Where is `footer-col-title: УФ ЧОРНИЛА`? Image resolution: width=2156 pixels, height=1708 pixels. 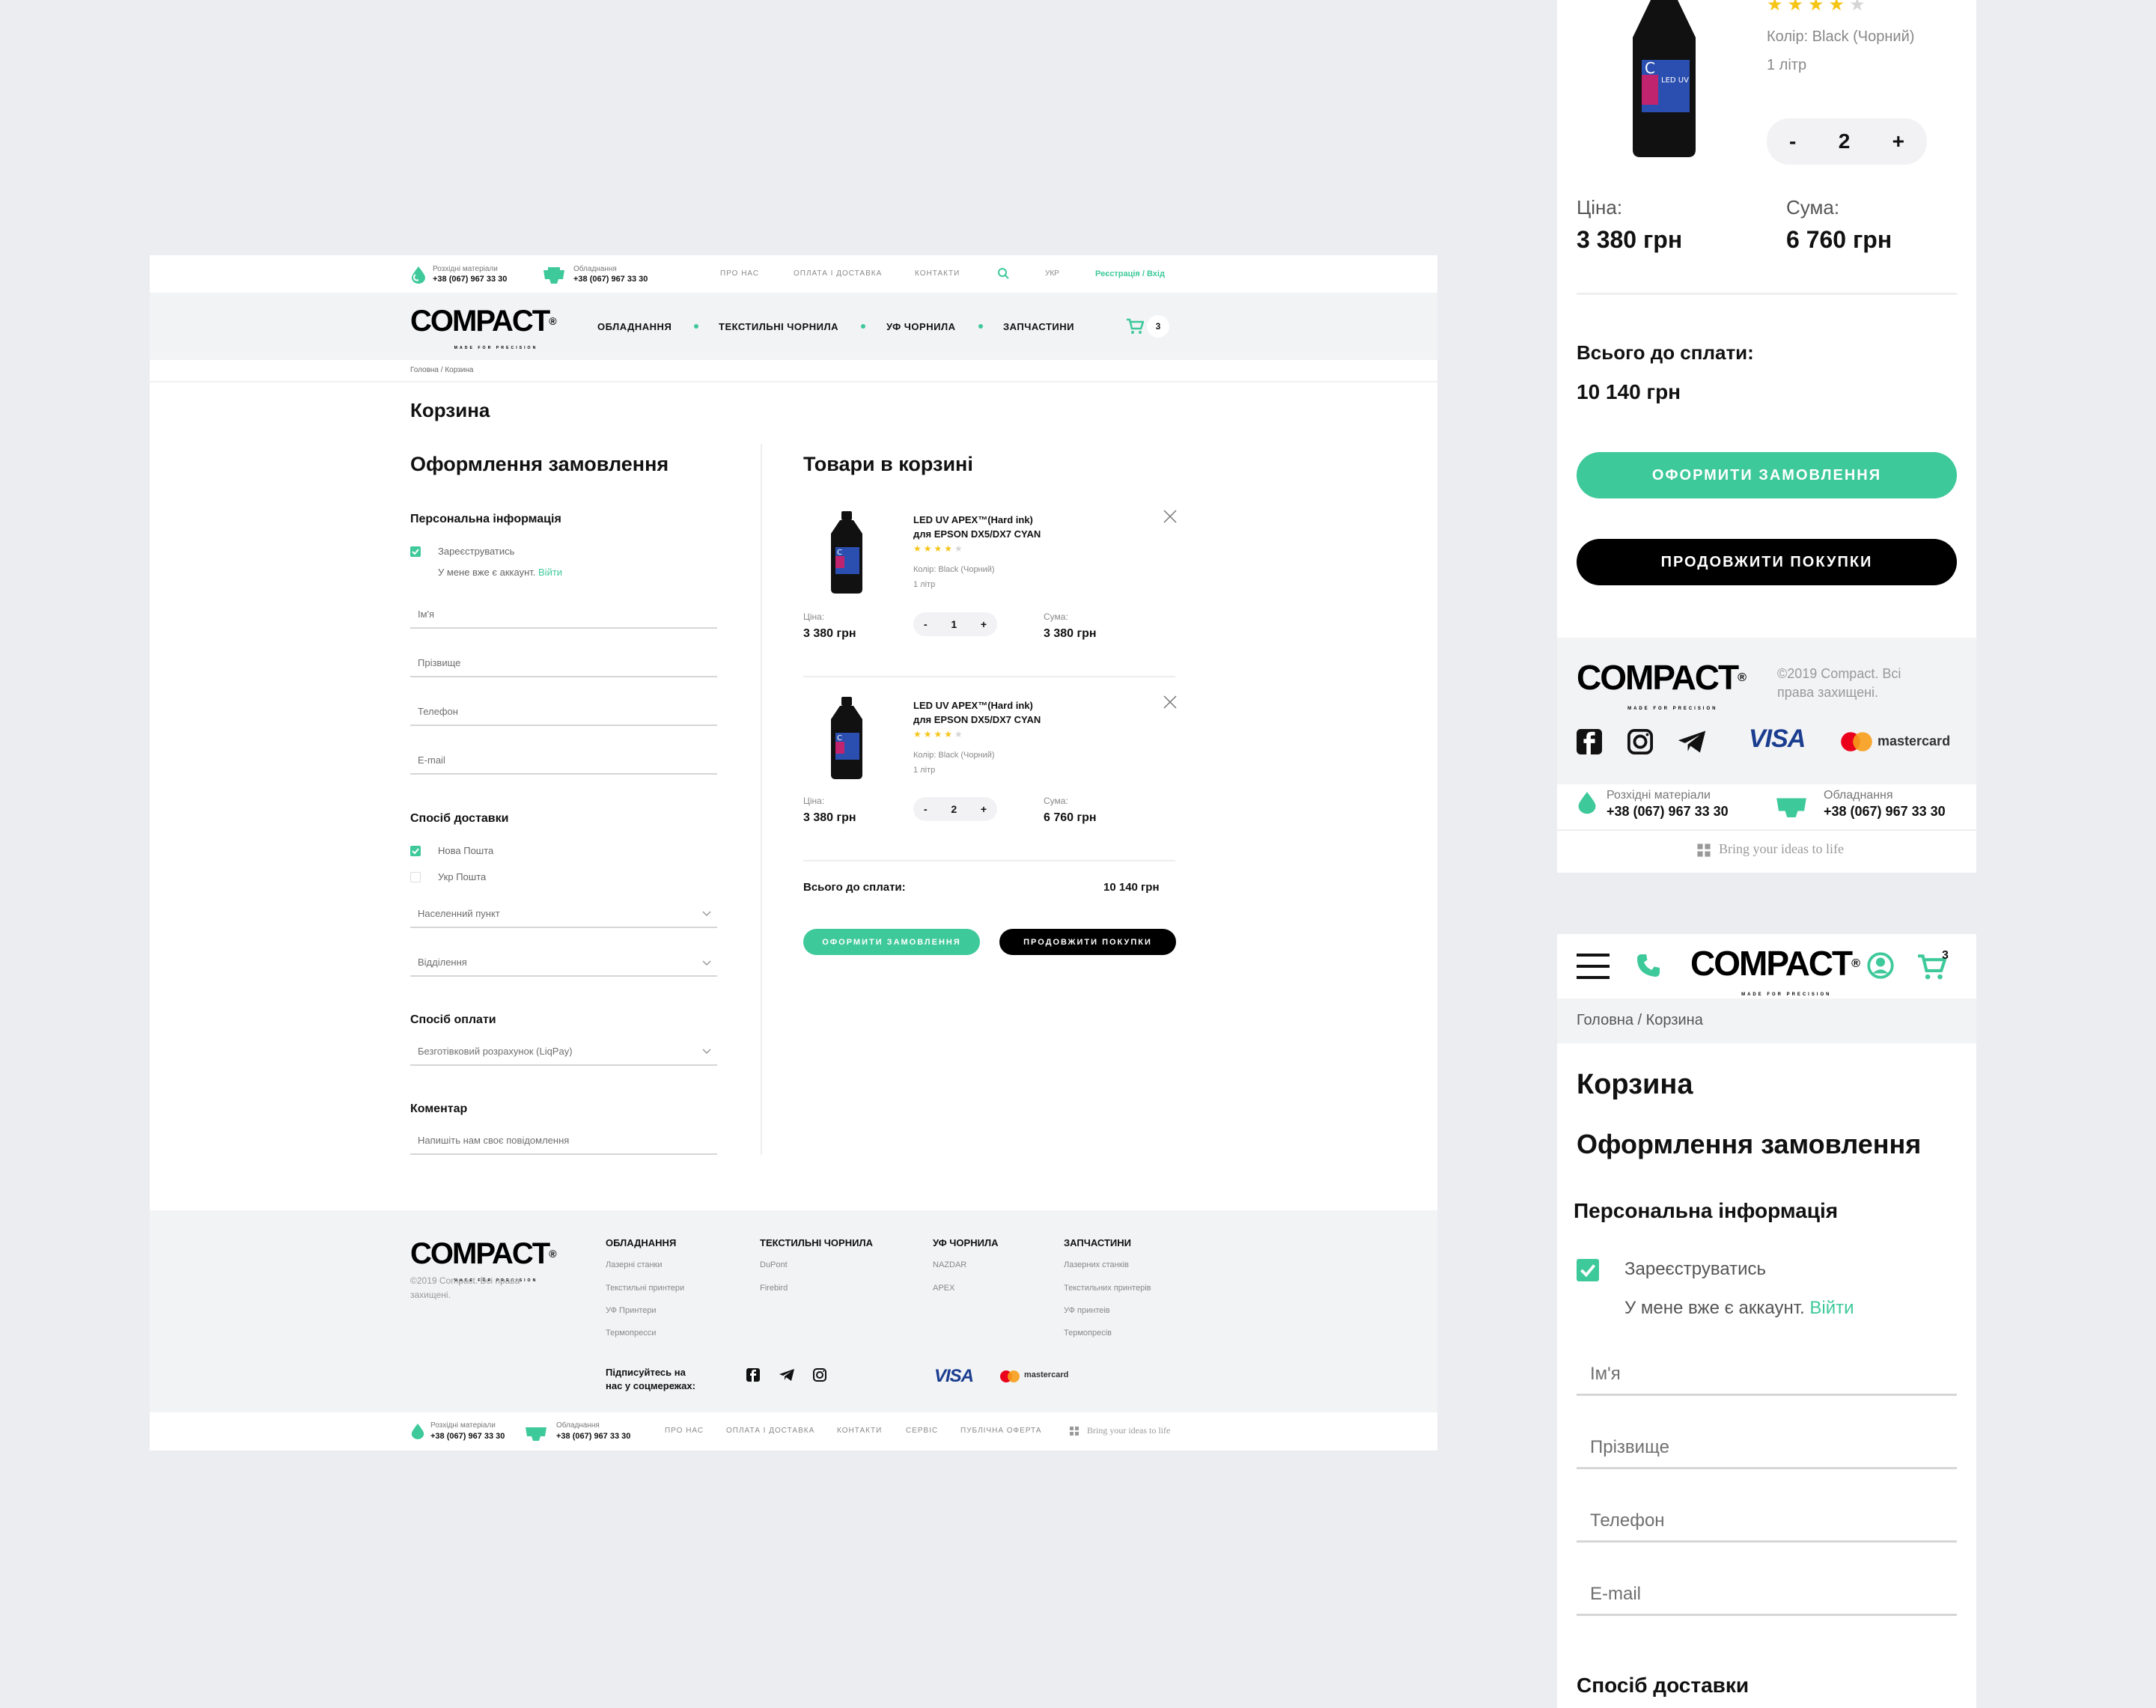 footer-col-title: УФ ЧОРНИЛА is located at coordinates (965, 1242).